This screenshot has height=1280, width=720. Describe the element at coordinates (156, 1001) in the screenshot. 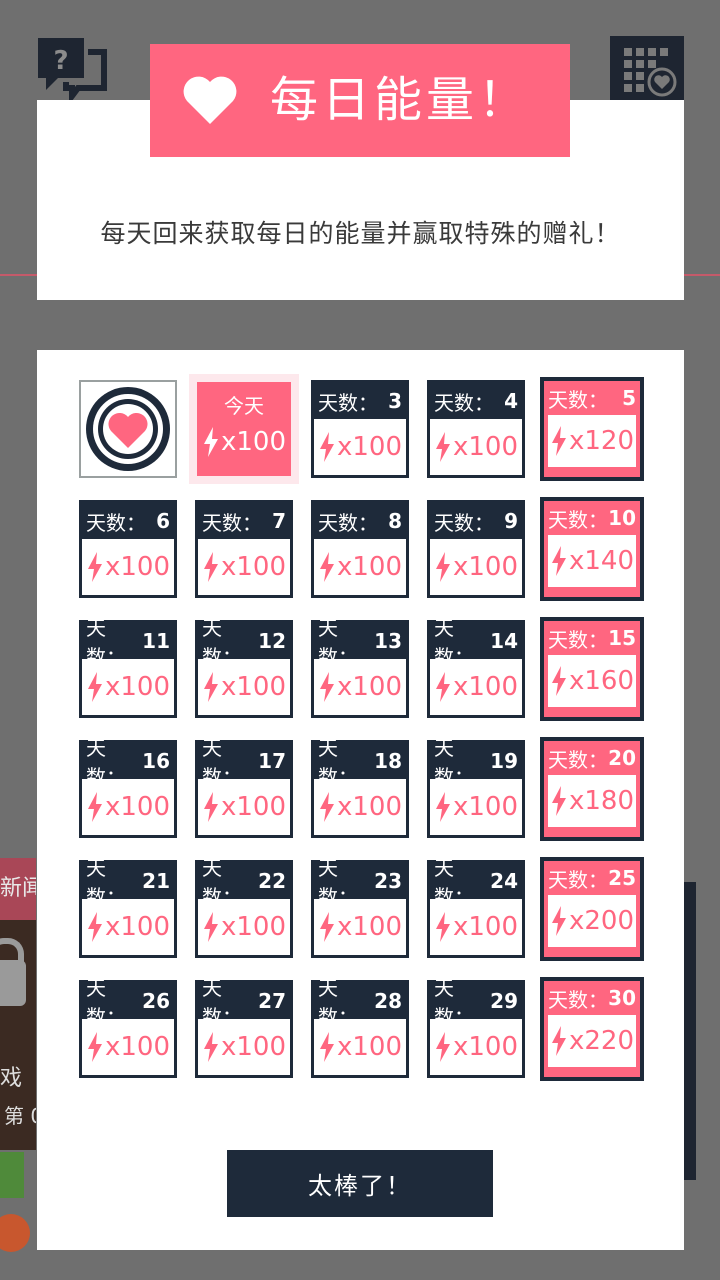

I see `day-number: 26` at that location.